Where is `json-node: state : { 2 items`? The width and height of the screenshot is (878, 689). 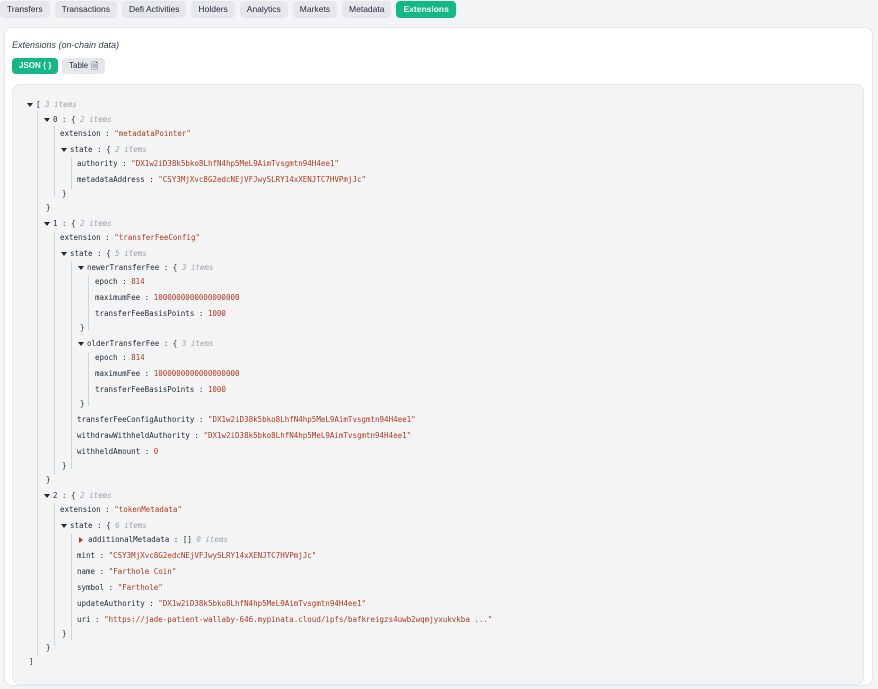
json-node: state : { 2 items is located at coordinates (104, 150).